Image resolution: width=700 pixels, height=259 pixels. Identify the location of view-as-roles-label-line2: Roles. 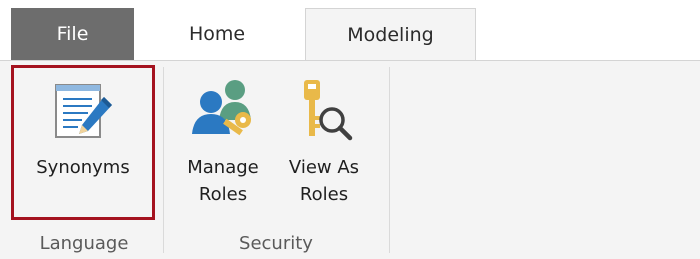
(324, 194).